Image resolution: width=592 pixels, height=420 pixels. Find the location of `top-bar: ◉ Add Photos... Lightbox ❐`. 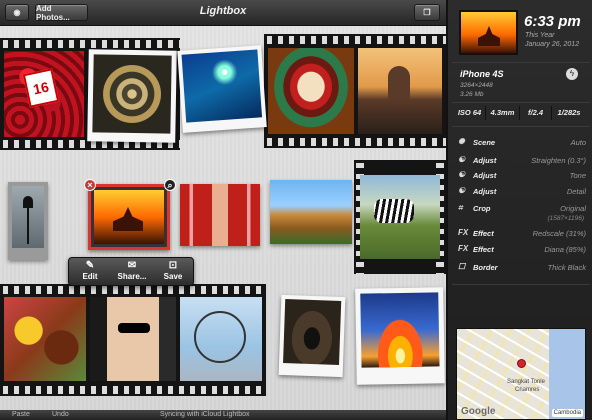

top-bar: ◉ Add Photos... Lightbox ❐ is located at coordinates (223, 13).